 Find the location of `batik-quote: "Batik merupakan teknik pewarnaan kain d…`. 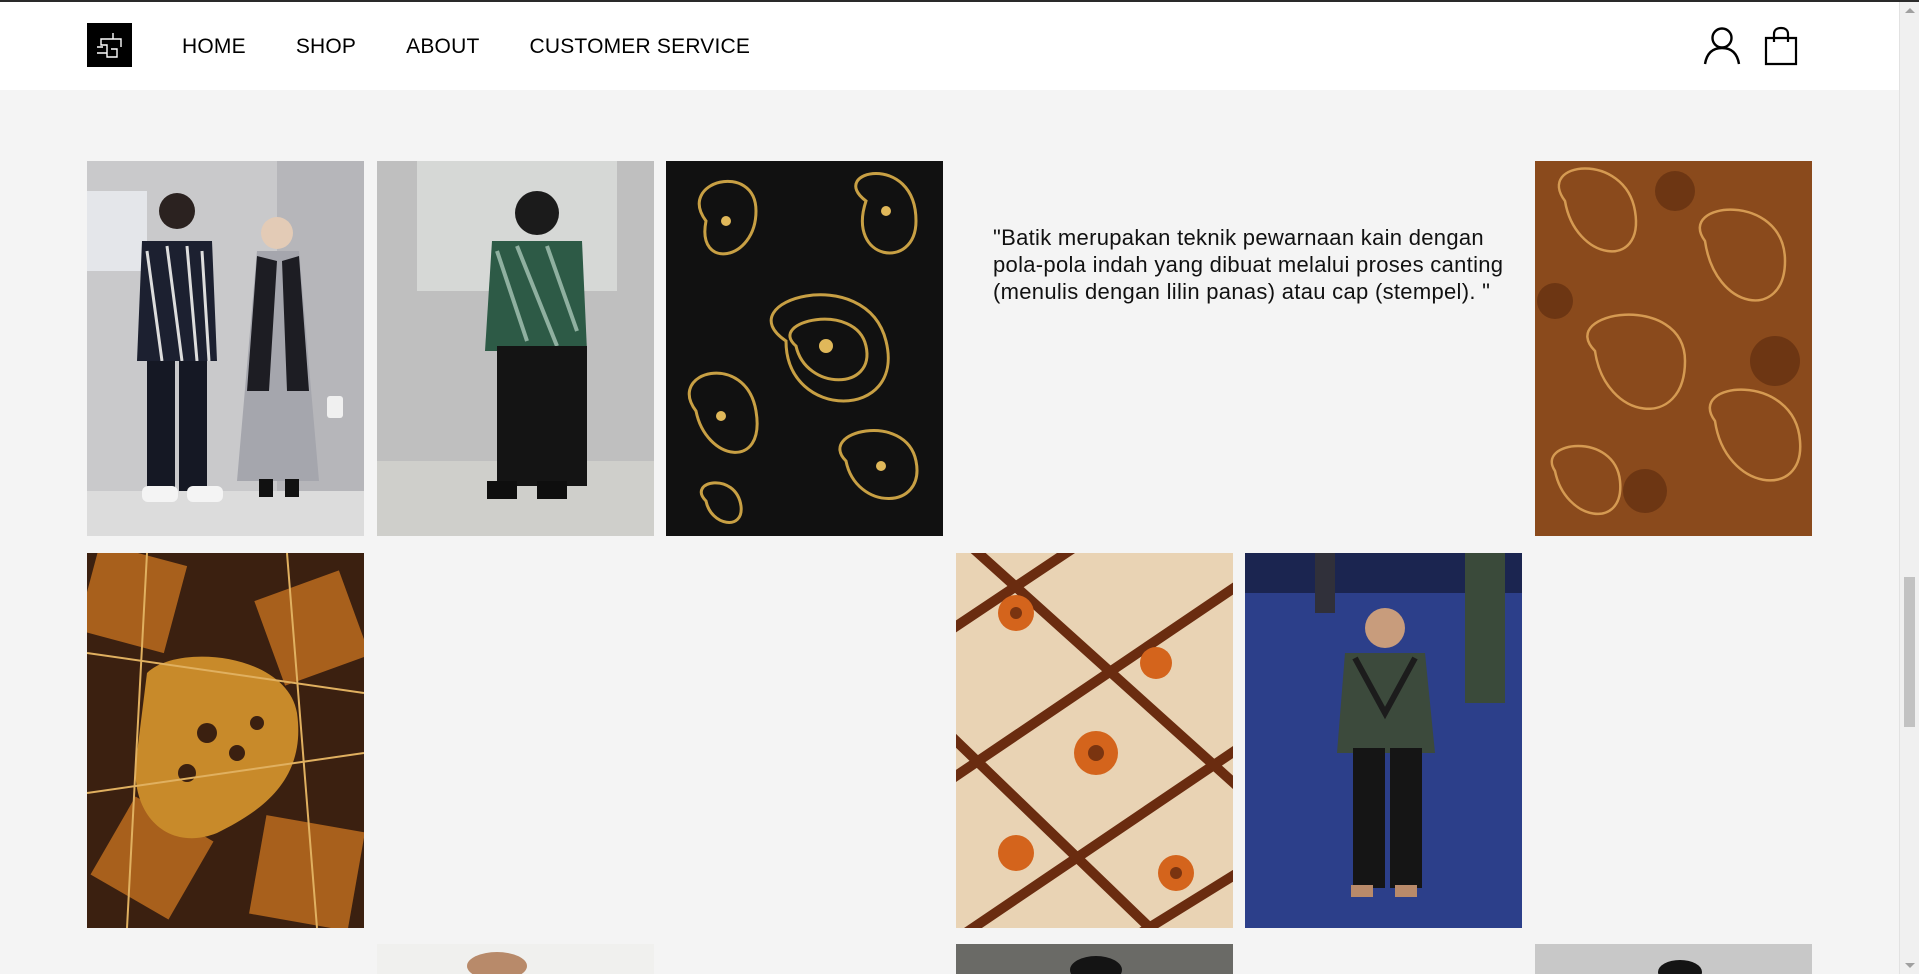

batik-quote: "Batik merupakan teknik pewarnaan kain d… is located at coordinates (1248, 264).